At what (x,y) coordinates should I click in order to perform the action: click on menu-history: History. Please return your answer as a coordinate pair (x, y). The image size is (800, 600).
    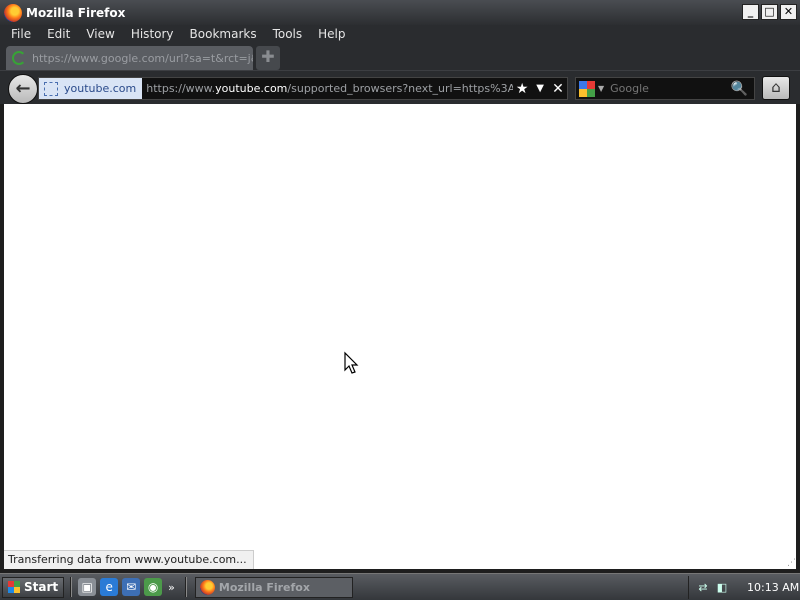
    Looking at the image, I should click on (152, 34).